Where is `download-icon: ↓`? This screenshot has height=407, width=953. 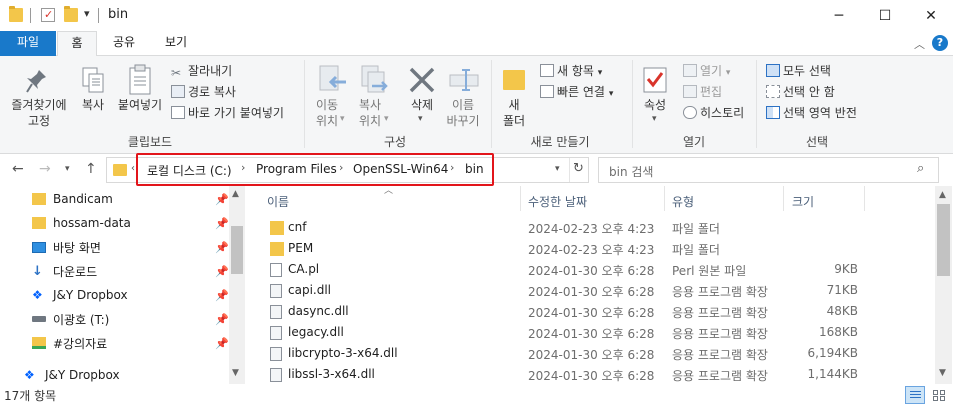 download-icon: ↓ is located at coordinates (37, 271).